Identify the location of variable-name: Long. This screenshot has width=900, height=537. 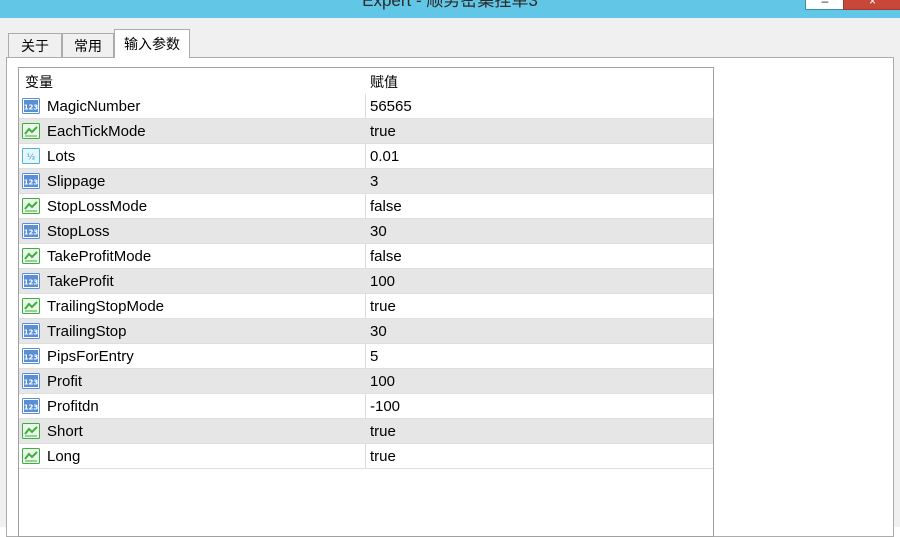
(64, 456).